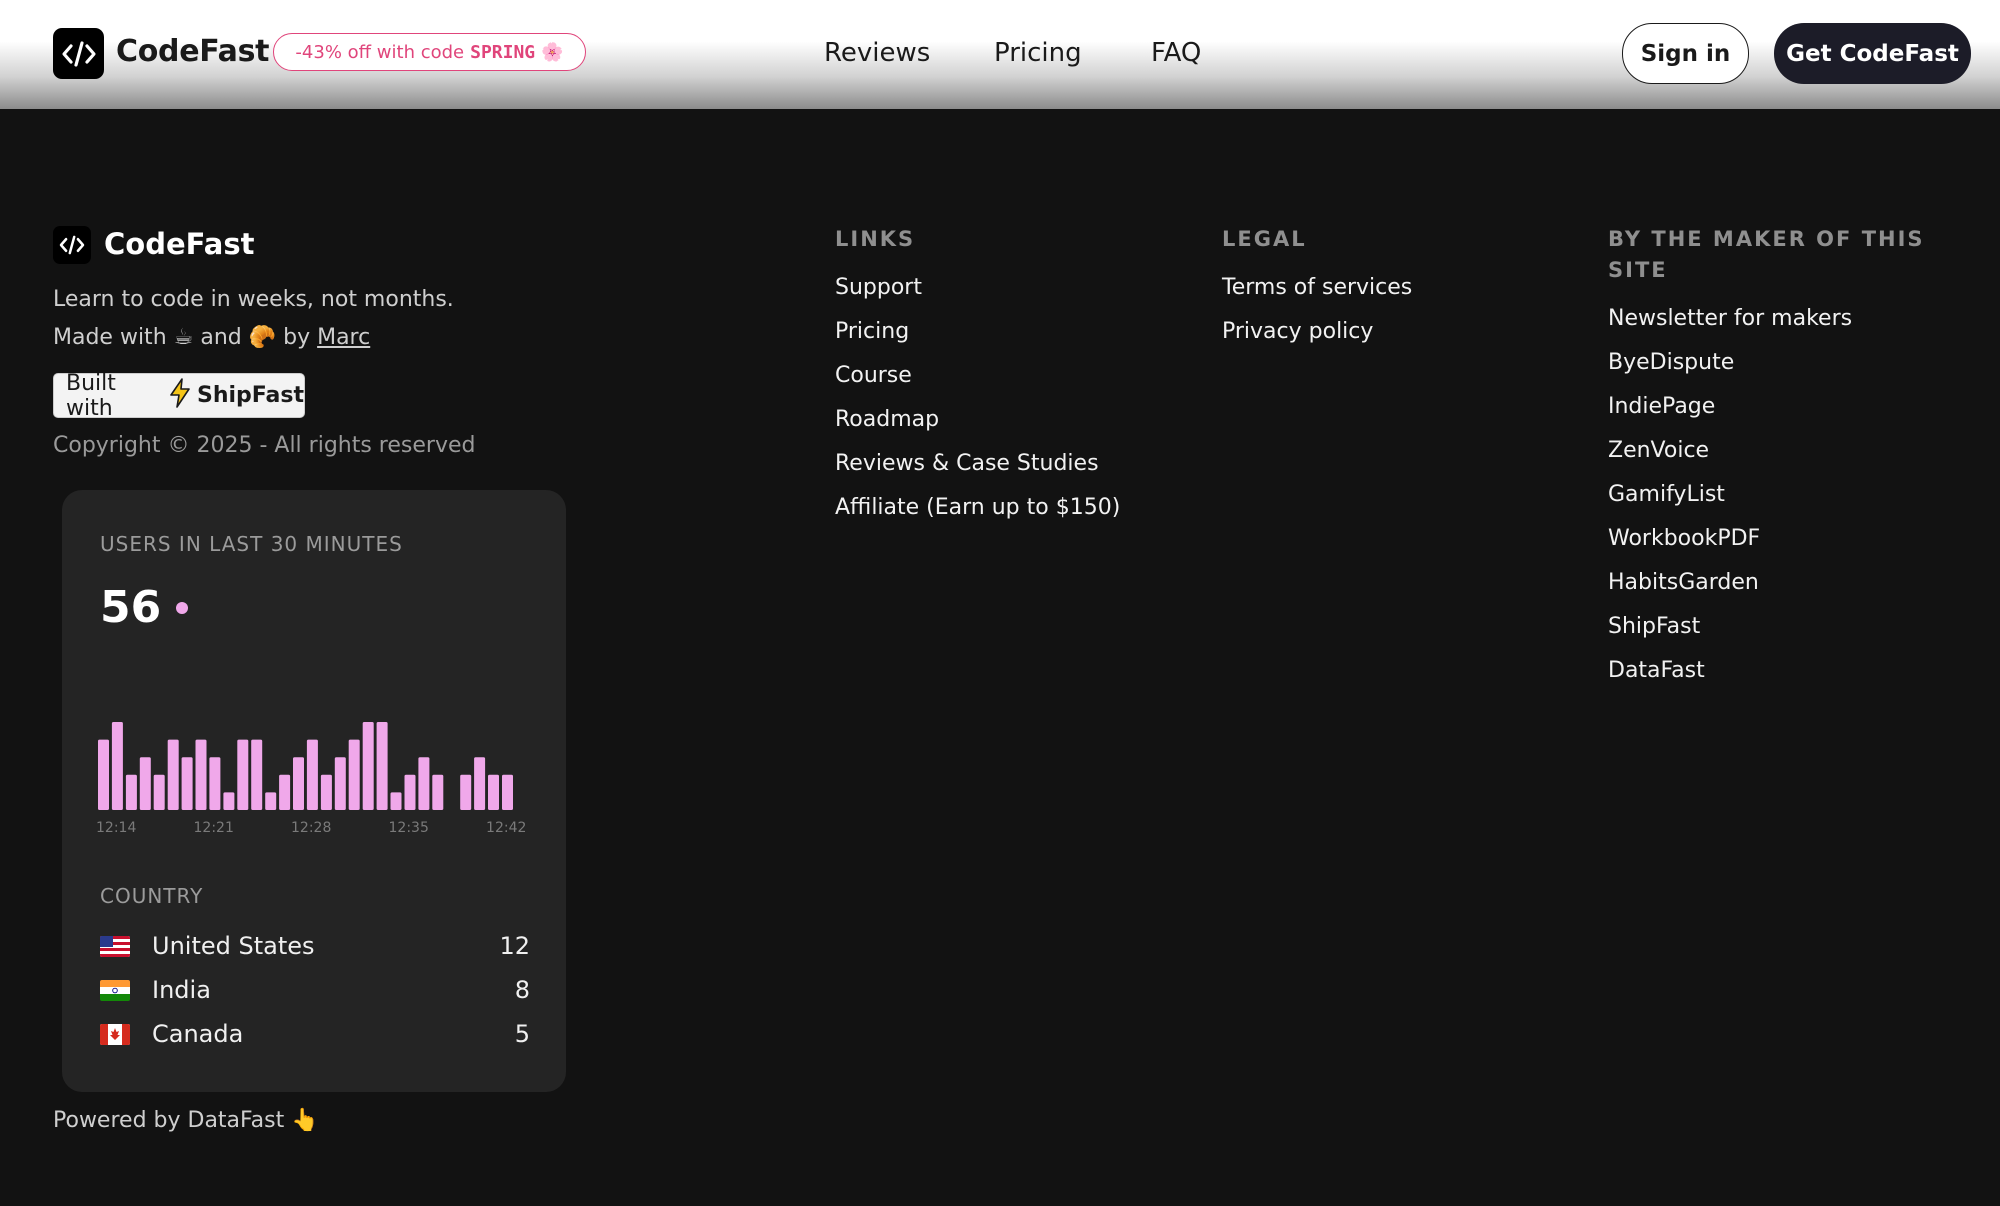 The height and width of the screenshot is (1206, 2000). What do you see at coordinates (522, 990) in the screenshot?
I see `country-count: 8` at bounding box center [522, 990].